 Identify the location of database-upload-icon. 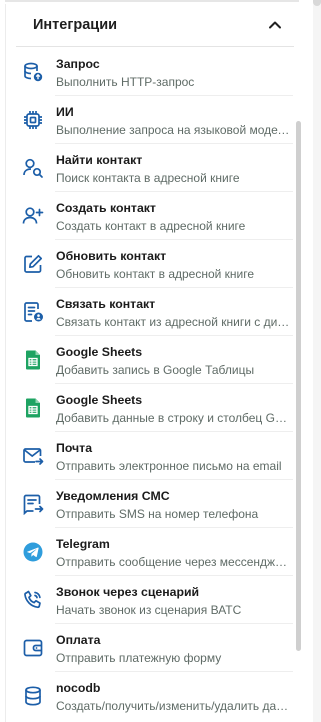
(33, 72).